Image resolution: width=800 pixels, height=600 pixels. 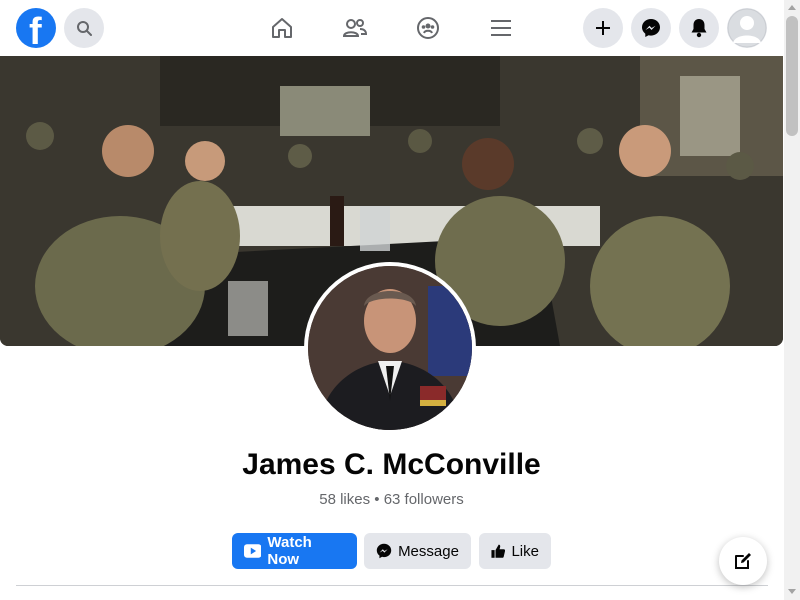 What do you see at coordinates (792, 591) in the screenshot?
I see `scroll-down-arrow-icon` at bounding box center [792, 591].